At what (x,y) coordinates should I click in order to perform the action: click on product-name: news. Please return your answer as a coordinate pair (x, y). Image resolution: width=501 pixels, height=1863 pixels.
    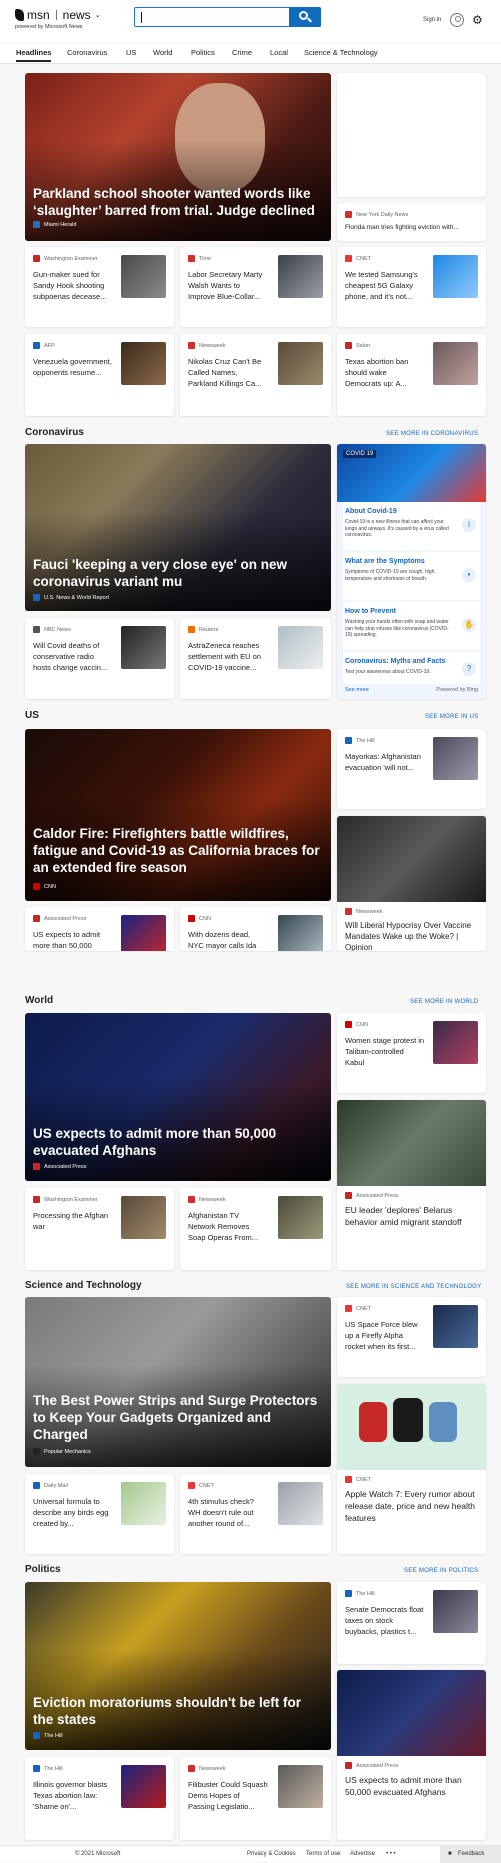
    Looking at the image, I should click on (76, 15).